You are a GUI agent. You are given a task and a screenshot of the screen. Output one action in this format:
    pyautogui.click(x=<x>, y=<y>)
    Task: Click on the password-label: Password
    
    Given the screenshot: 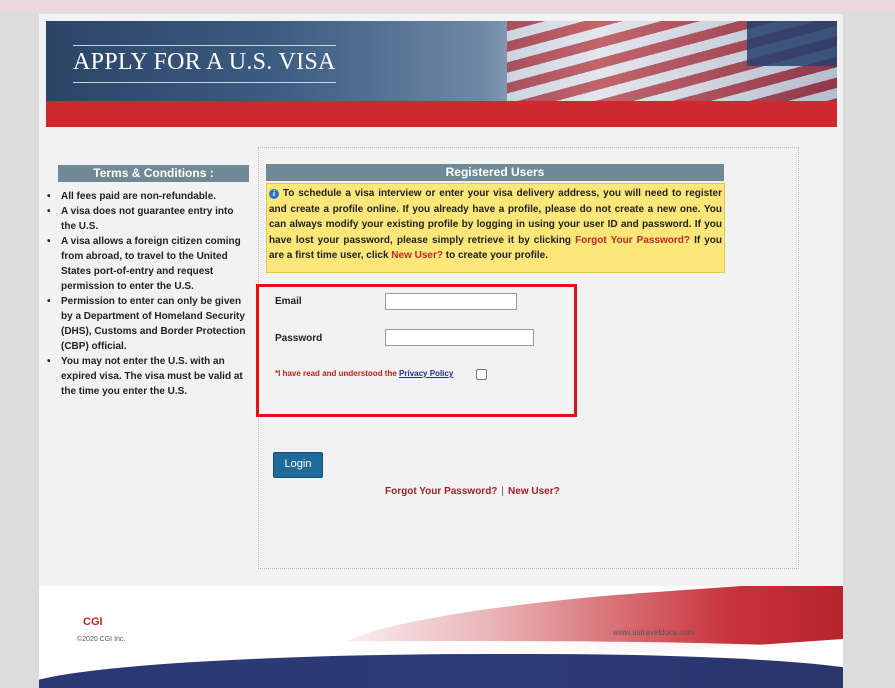 What is the action you would take?
    pyautogui.click(x=299, y=338)
    